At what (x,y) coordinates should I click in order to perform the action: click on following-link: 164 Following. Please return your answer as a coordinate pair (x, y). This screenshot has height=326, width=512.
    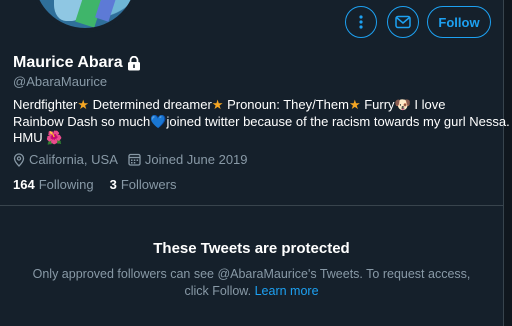
    Looking at the image, I should click on (53, 184).